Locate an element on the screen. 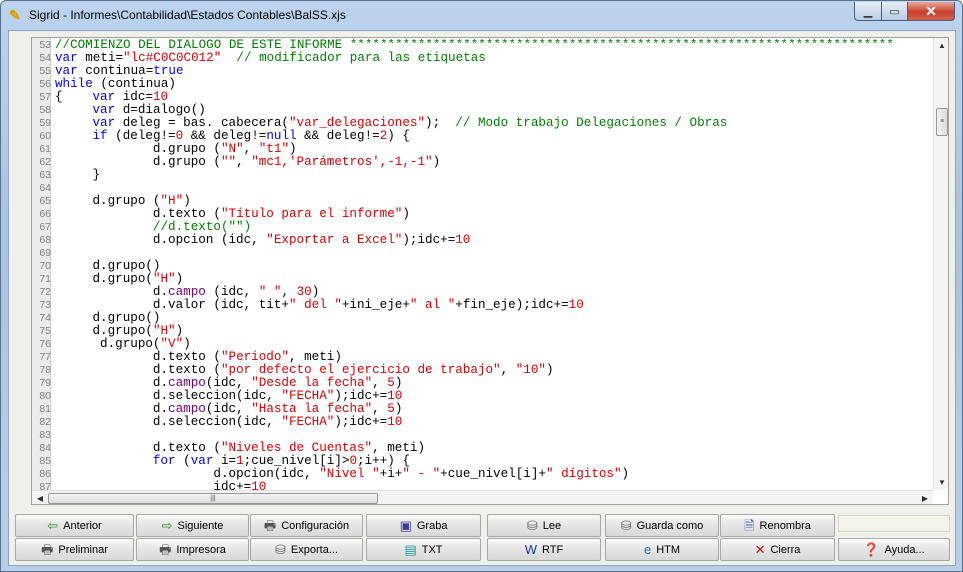  vertical-scroll-thumb: ≡ is located at coordinates (942, 122).